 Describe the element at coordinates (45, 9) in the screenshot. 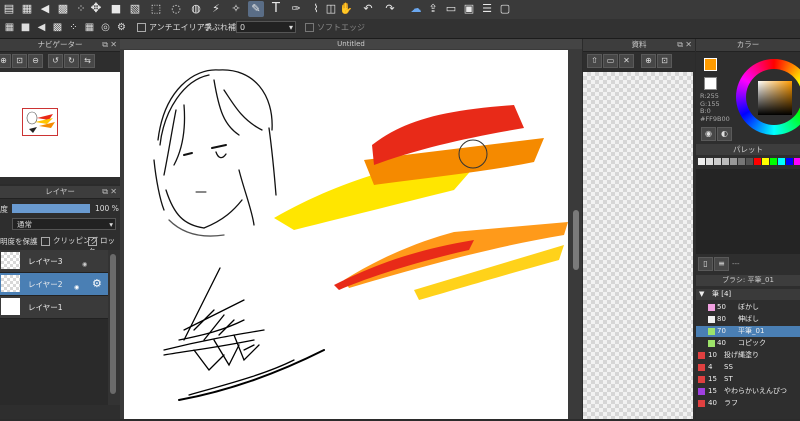

I see `left-icon: ◀` at that location.